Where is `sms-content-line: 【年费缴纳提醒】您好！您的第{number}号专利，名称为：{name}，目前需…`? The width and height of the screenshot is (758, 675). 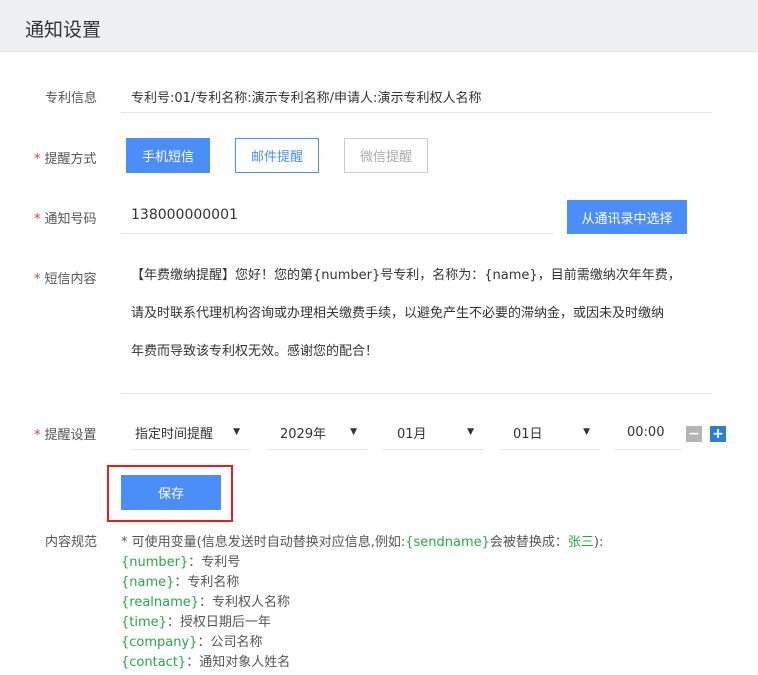 sms-content-line: 【年费缴纳提醒】您好！您的第{number}号专利，名称为：{name}，目前需… is located at coordinates (406, 275).